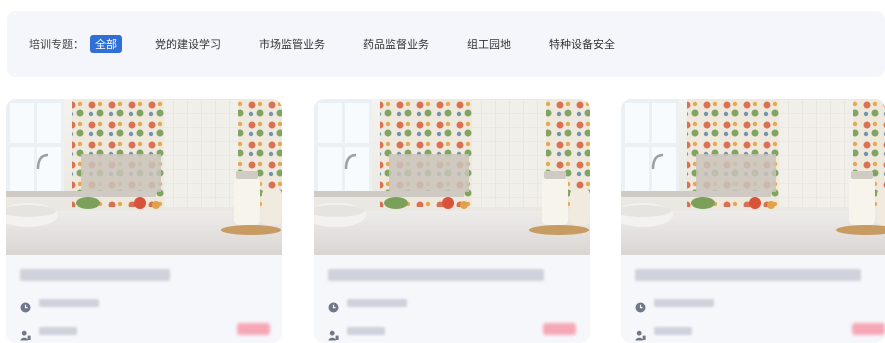 The image size is (885, 343). I want to click on filter-item-party-building: 党的建设学习, so click(188, 44).